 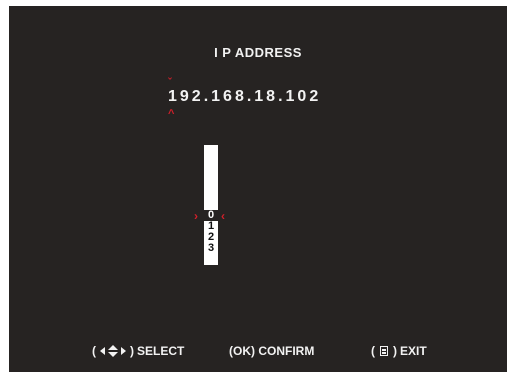 What do you see at coordinates (171, 114) in the screenshot?
I see `value-down-indicator-icon: ^` at bounding box center [171, 114].